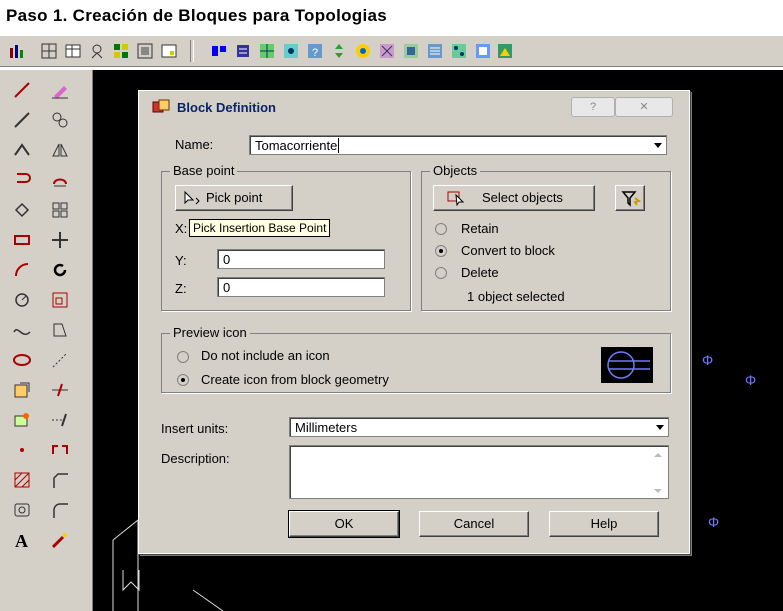 Image resolution: width=783 pixels, height=611 pixels. What do you see at coordinates (604, 524) in the screenshot?
I see `help-button: Help` at bounding box center [604, 524].